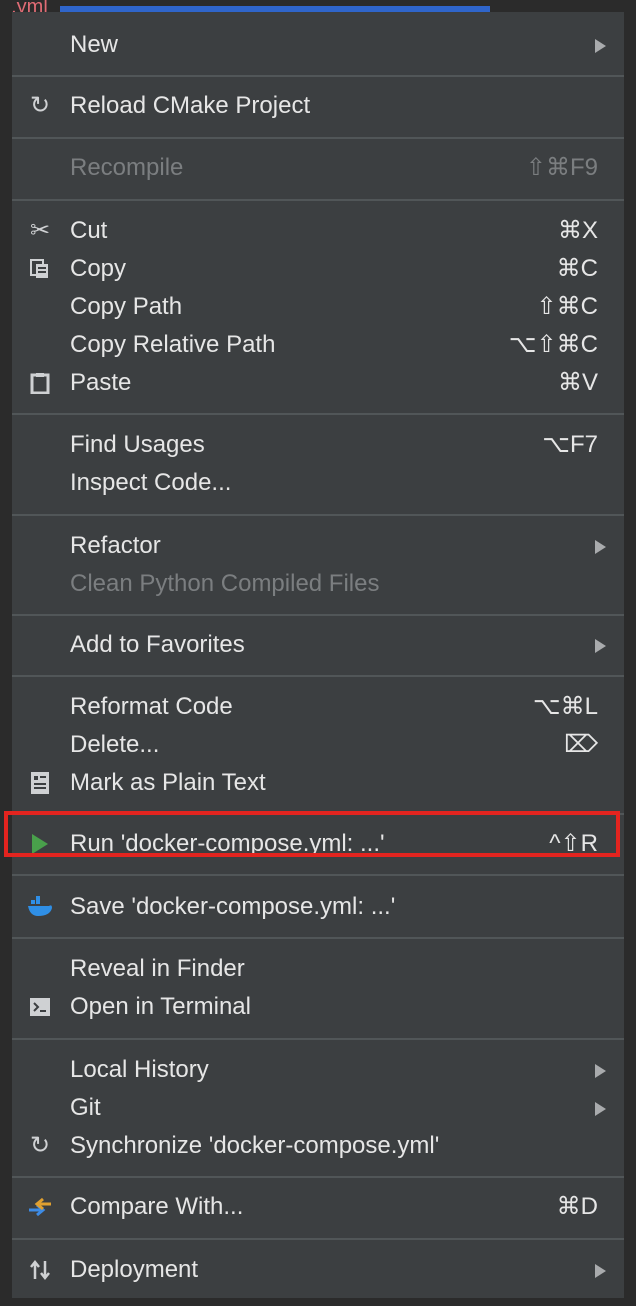  I want to click on terminal-icon, so click(40, 1007).